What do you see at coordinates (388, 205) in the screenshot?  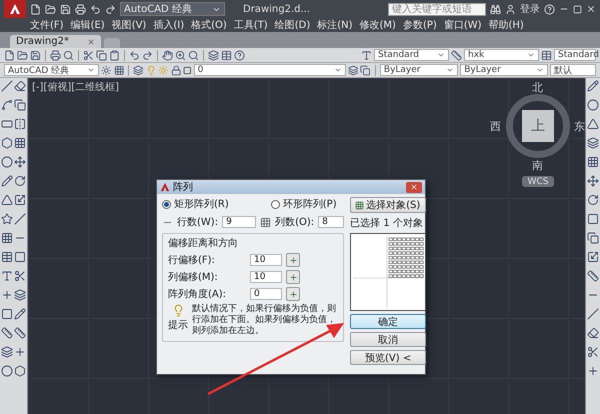 I see `select-objects-button: 选择对象(S)` at bounding box center [388, 205].